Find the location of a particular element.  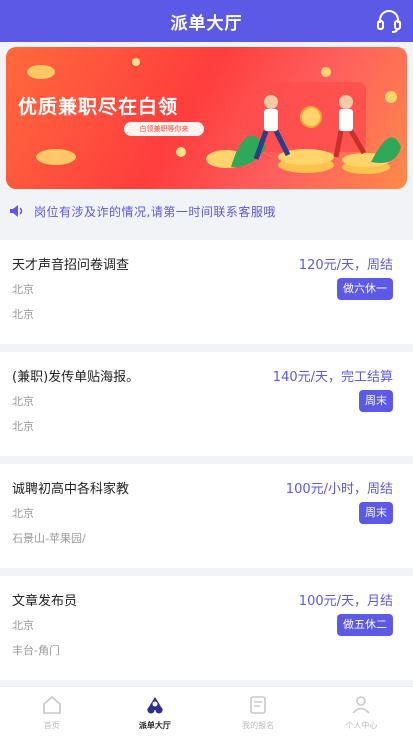

banner-cta-pill: 白领兼职等你来 is located at coordinates (164, 129).